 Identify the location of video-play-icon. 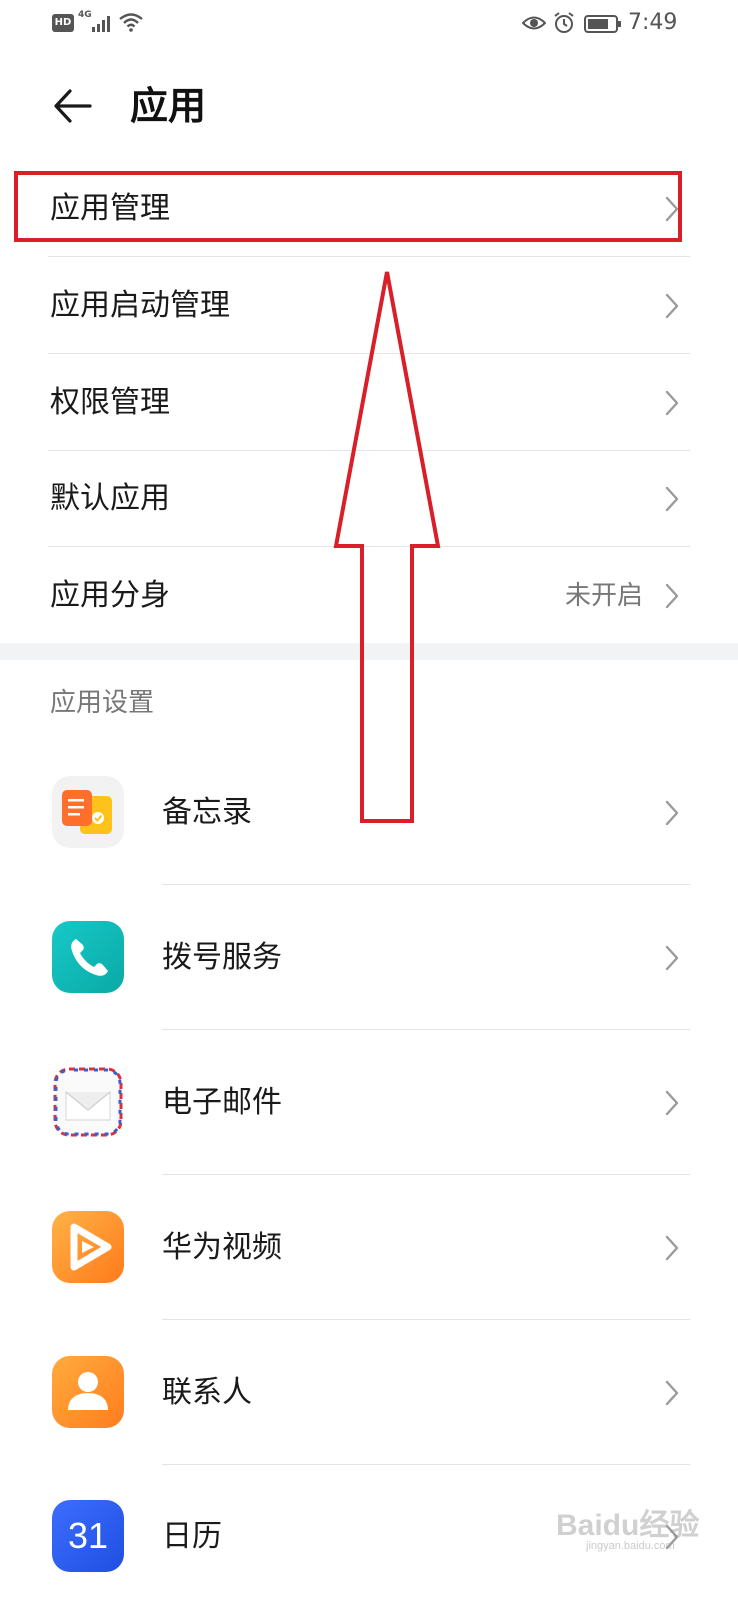
(88, 1247).